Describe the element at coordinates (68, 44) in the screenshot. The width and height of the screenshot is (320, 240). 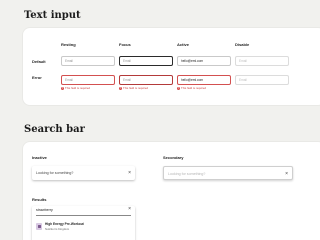
I see `col-resting: Resting` at that location.